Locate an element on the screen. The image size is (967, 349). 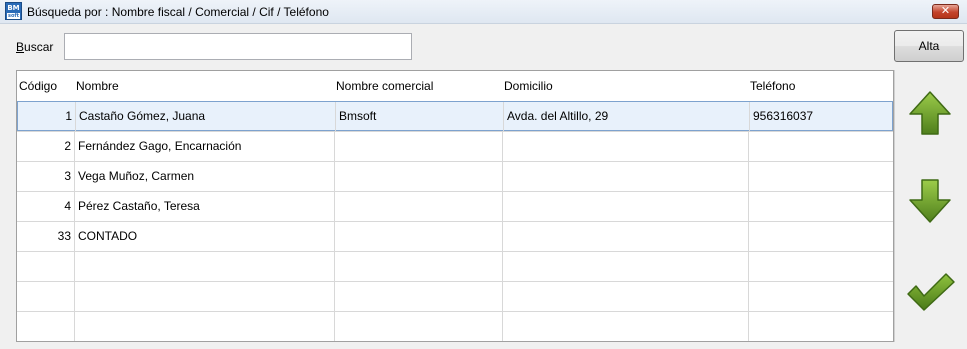
cell-nombre: CONTADO is located at coordinates (204, 236).